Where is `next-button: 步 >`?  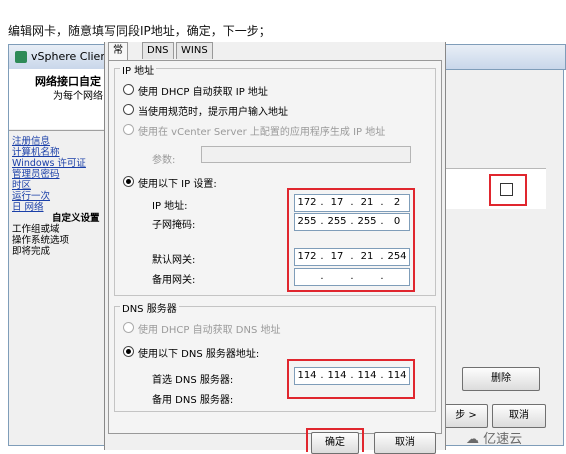 next-button: 步 > is located at coordinates (466, 416).